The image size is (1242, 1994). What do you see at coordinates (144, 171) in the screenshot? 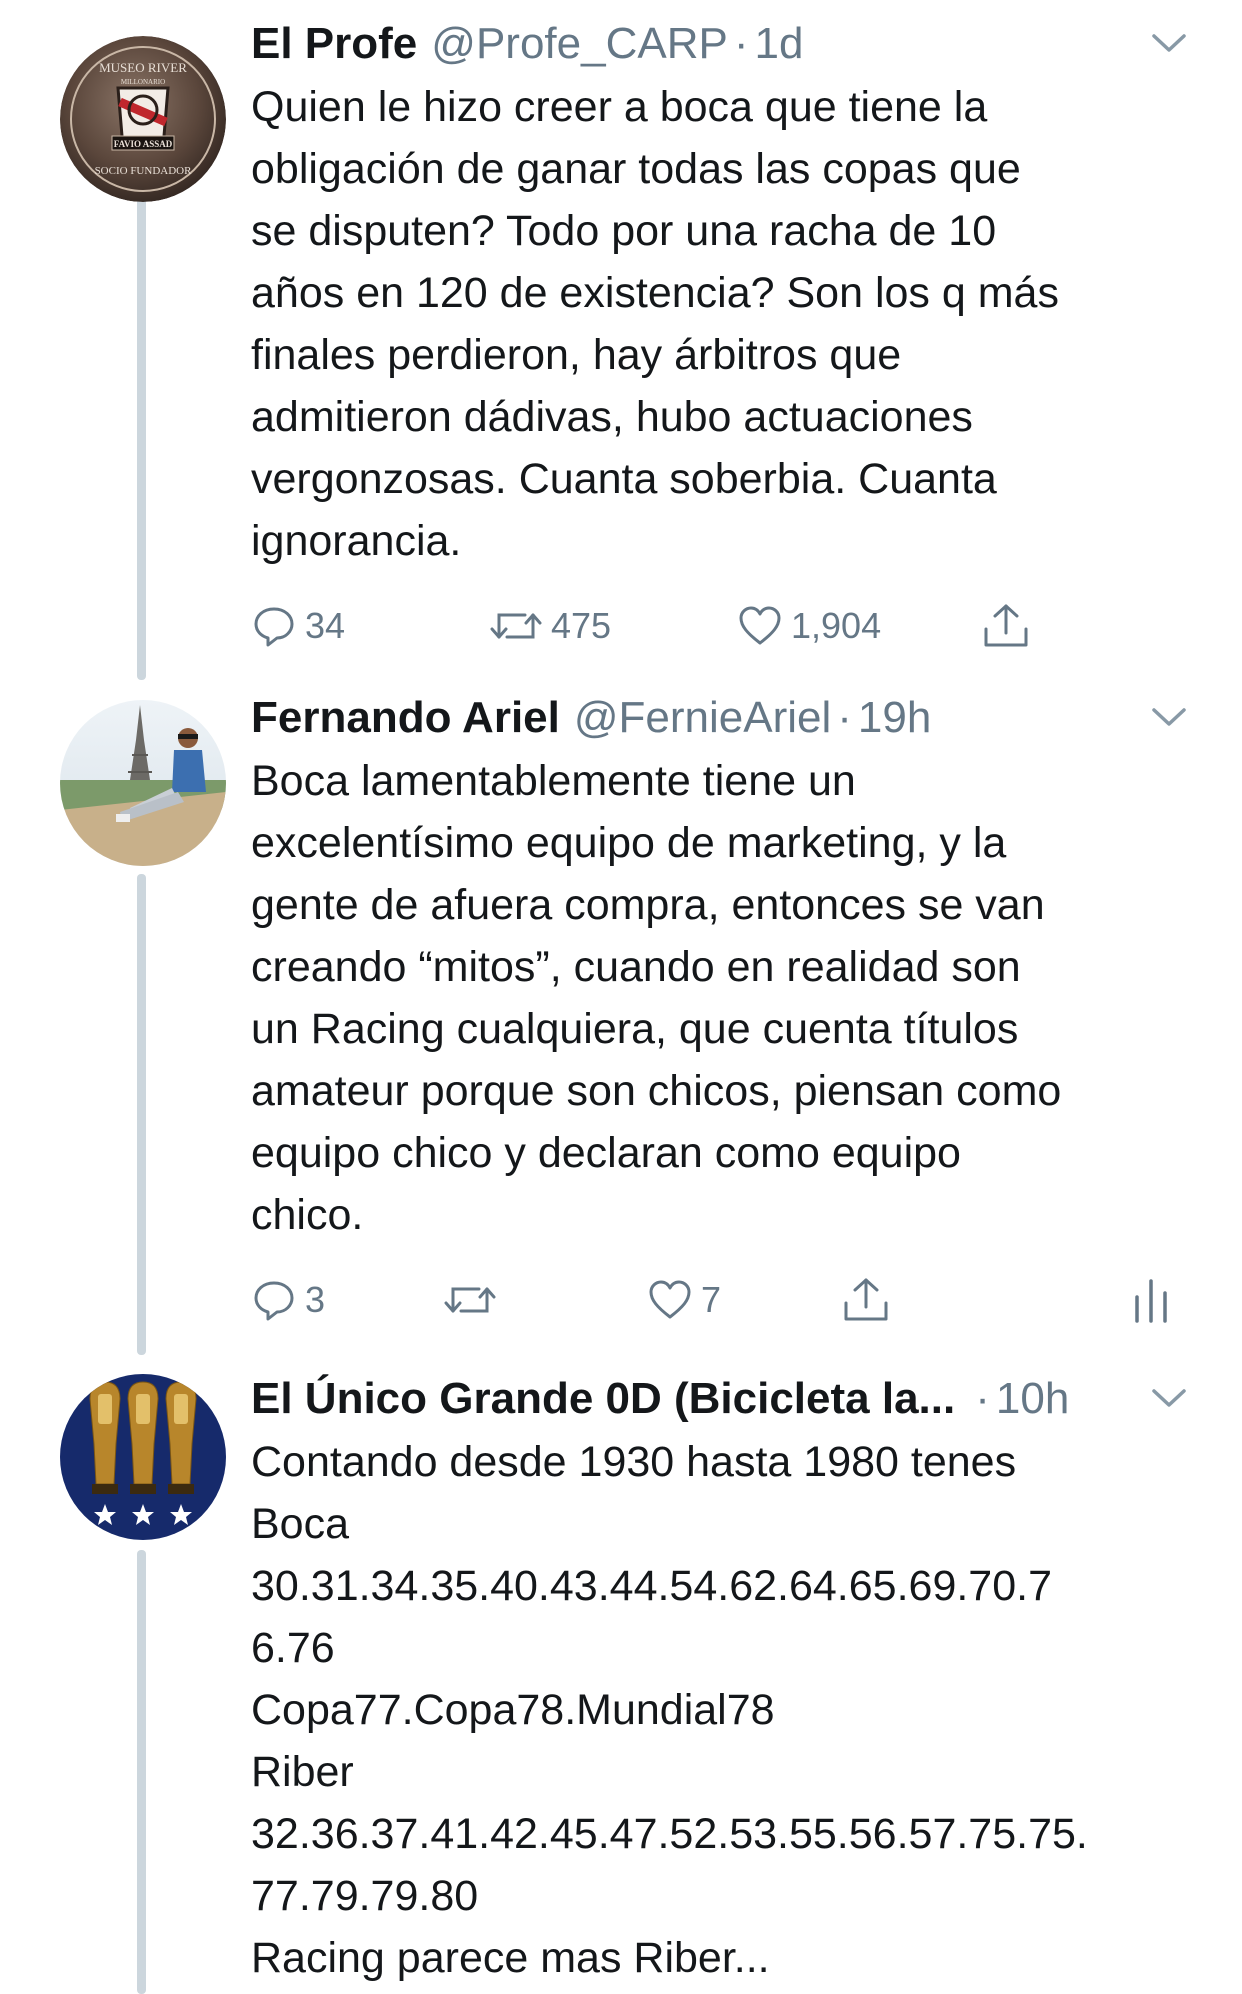
I see `avatar-badge-bottom: SOCIO FUNDADOR` at bounding box center [144, 171].